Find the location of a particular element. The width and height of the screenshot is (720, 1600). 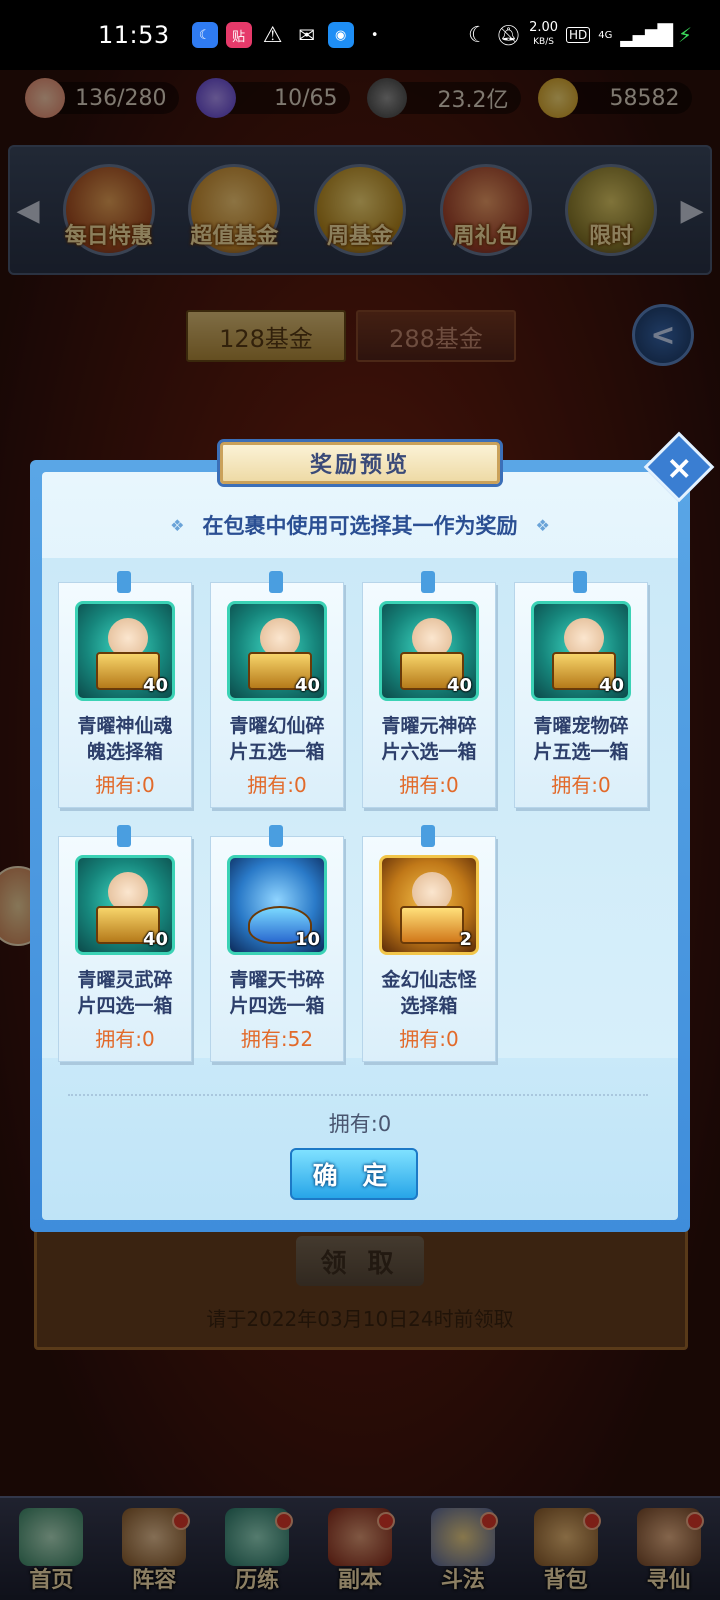

close-icon: × is located at coordinates (679, 467).